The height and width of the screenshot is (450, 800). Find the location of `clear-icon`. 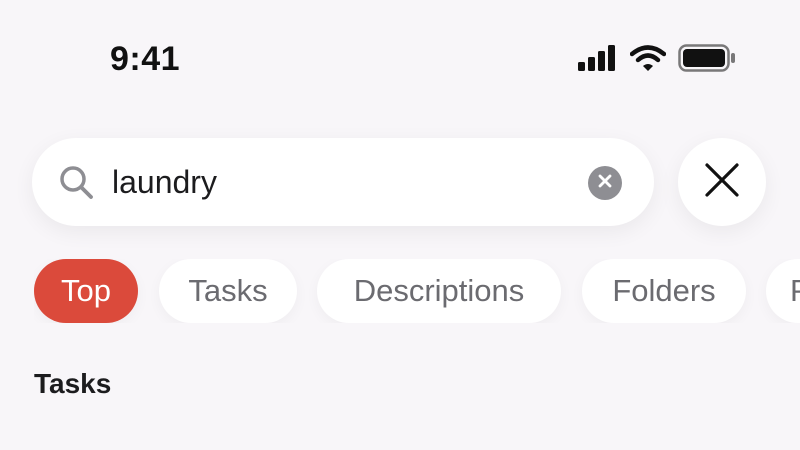

clear-icon is located at coordinates (605, 183).